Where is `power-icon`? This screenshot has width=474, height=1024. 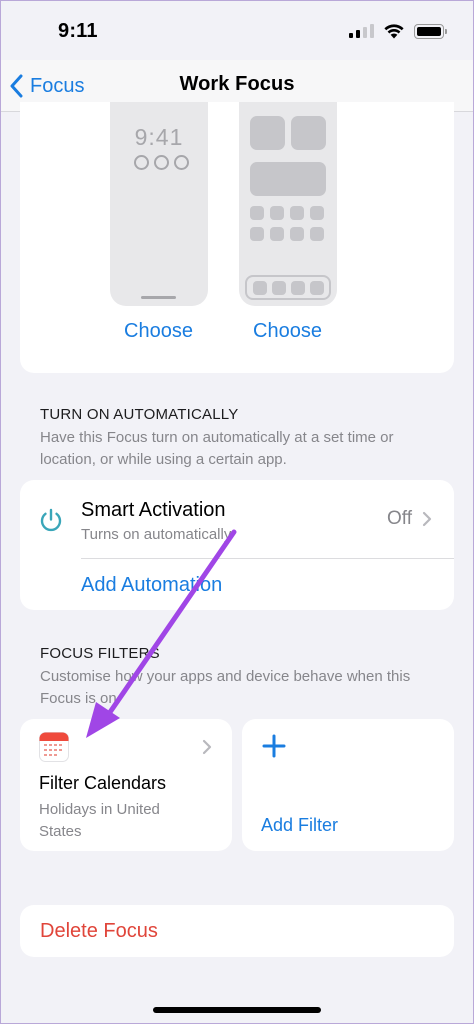
power-icon is located at coordinates (51, 520).